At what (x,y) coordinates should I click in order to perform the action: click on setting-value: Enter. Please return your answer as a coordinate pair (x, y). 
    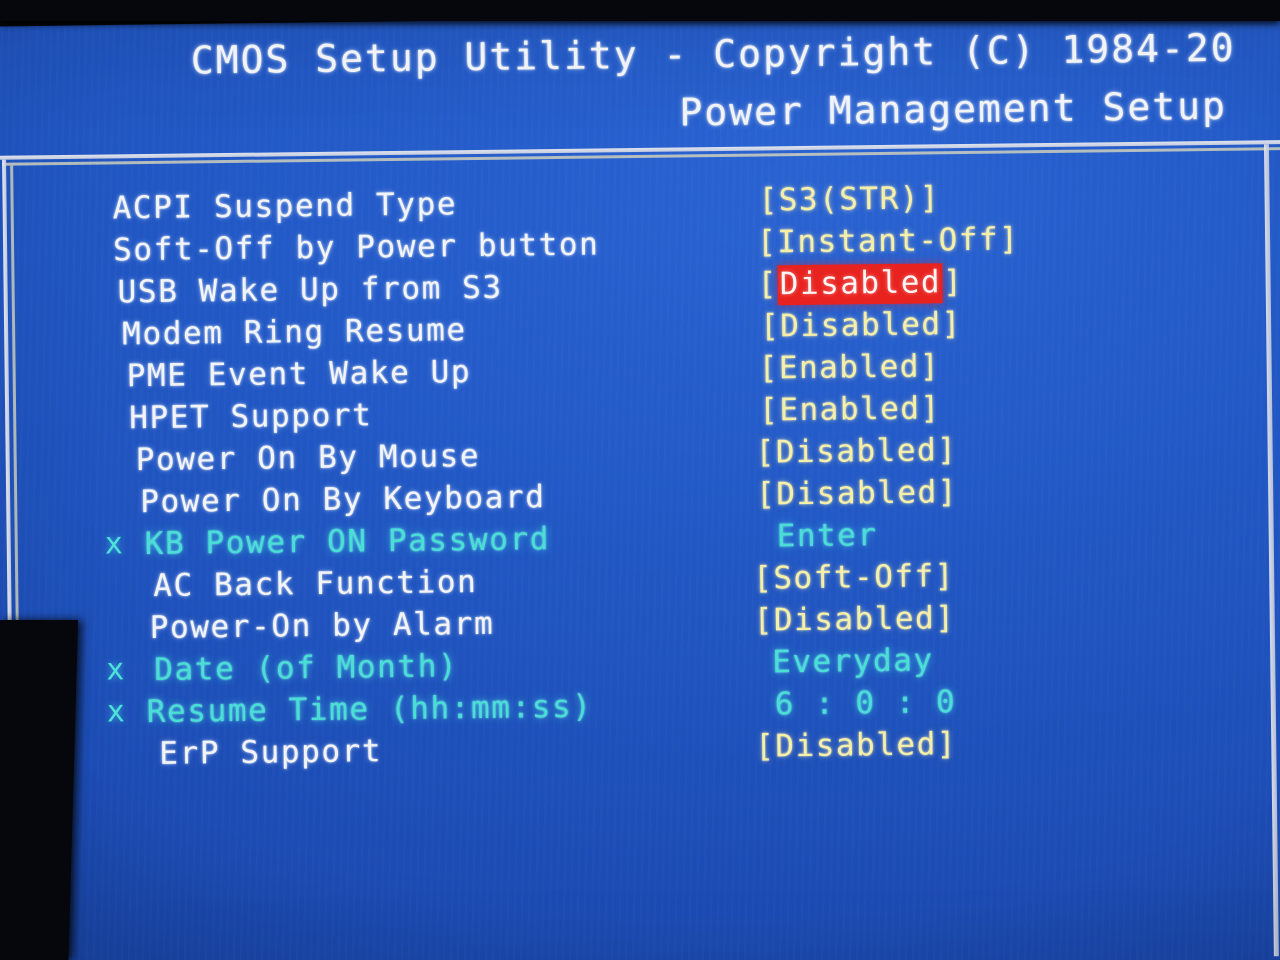
    Looking at the image, I should click on (826, 535).